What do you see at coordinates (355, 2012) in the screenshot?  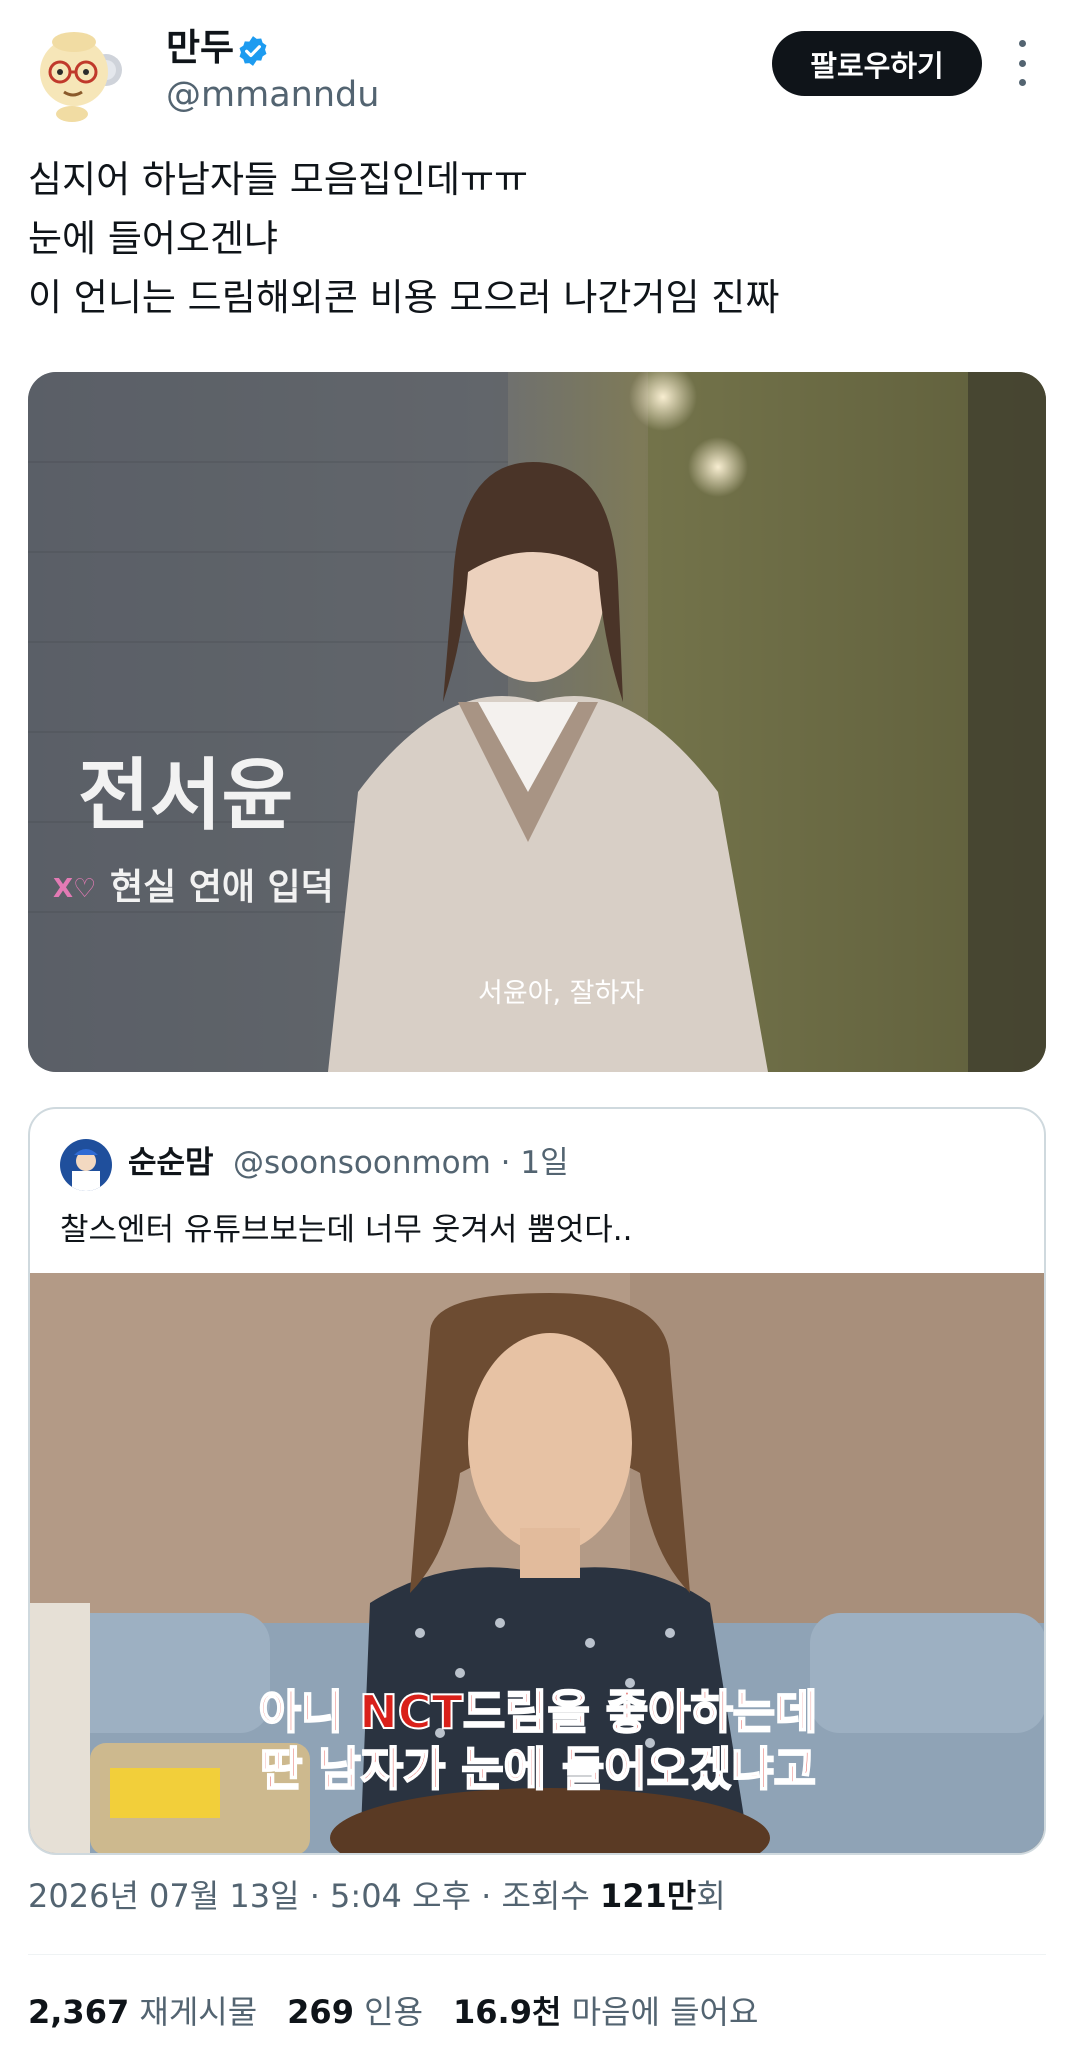 I see `quotes-stat: 269 인용` at bounding box center [355, 2012].